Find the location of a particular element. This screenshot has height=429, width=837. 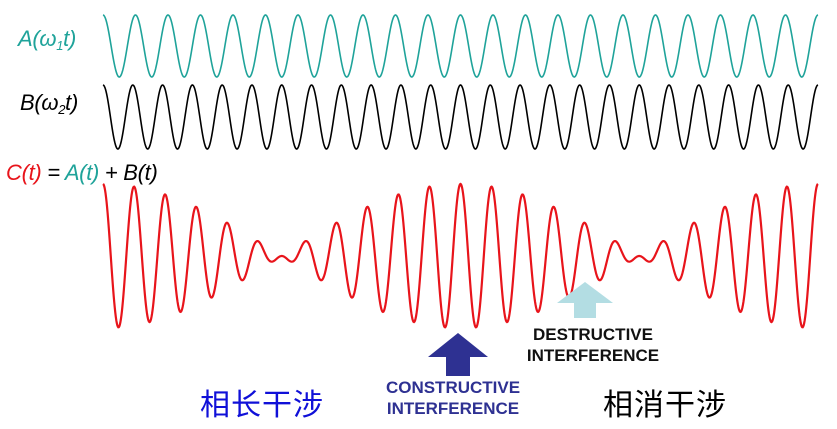

wave-sum-equation: C(t) = A(t) + B(t) is located at coordinates (82, 172).